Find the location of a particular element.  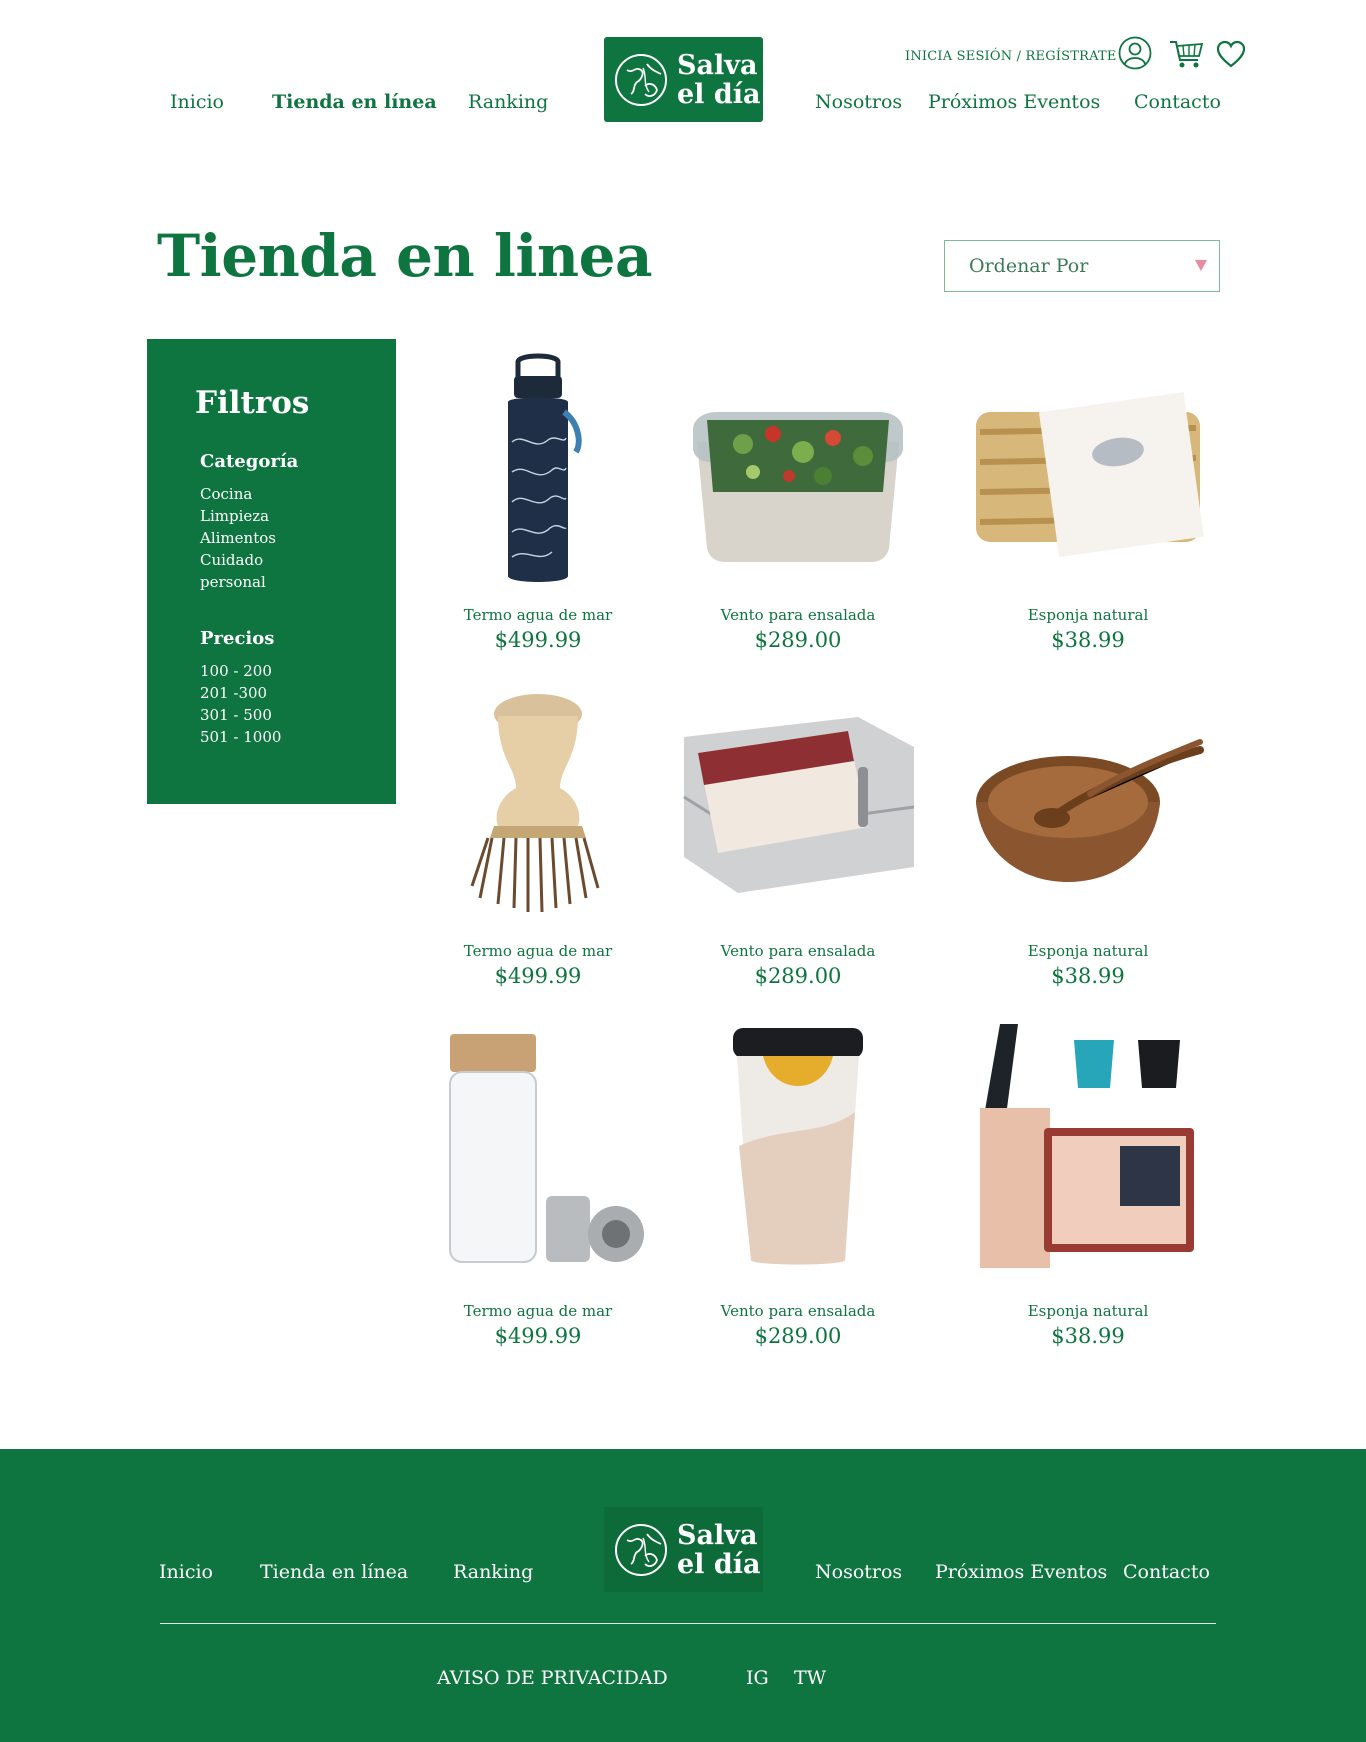

footer-nav-contacto: Contacto is located at coordinates (1166, 1572).